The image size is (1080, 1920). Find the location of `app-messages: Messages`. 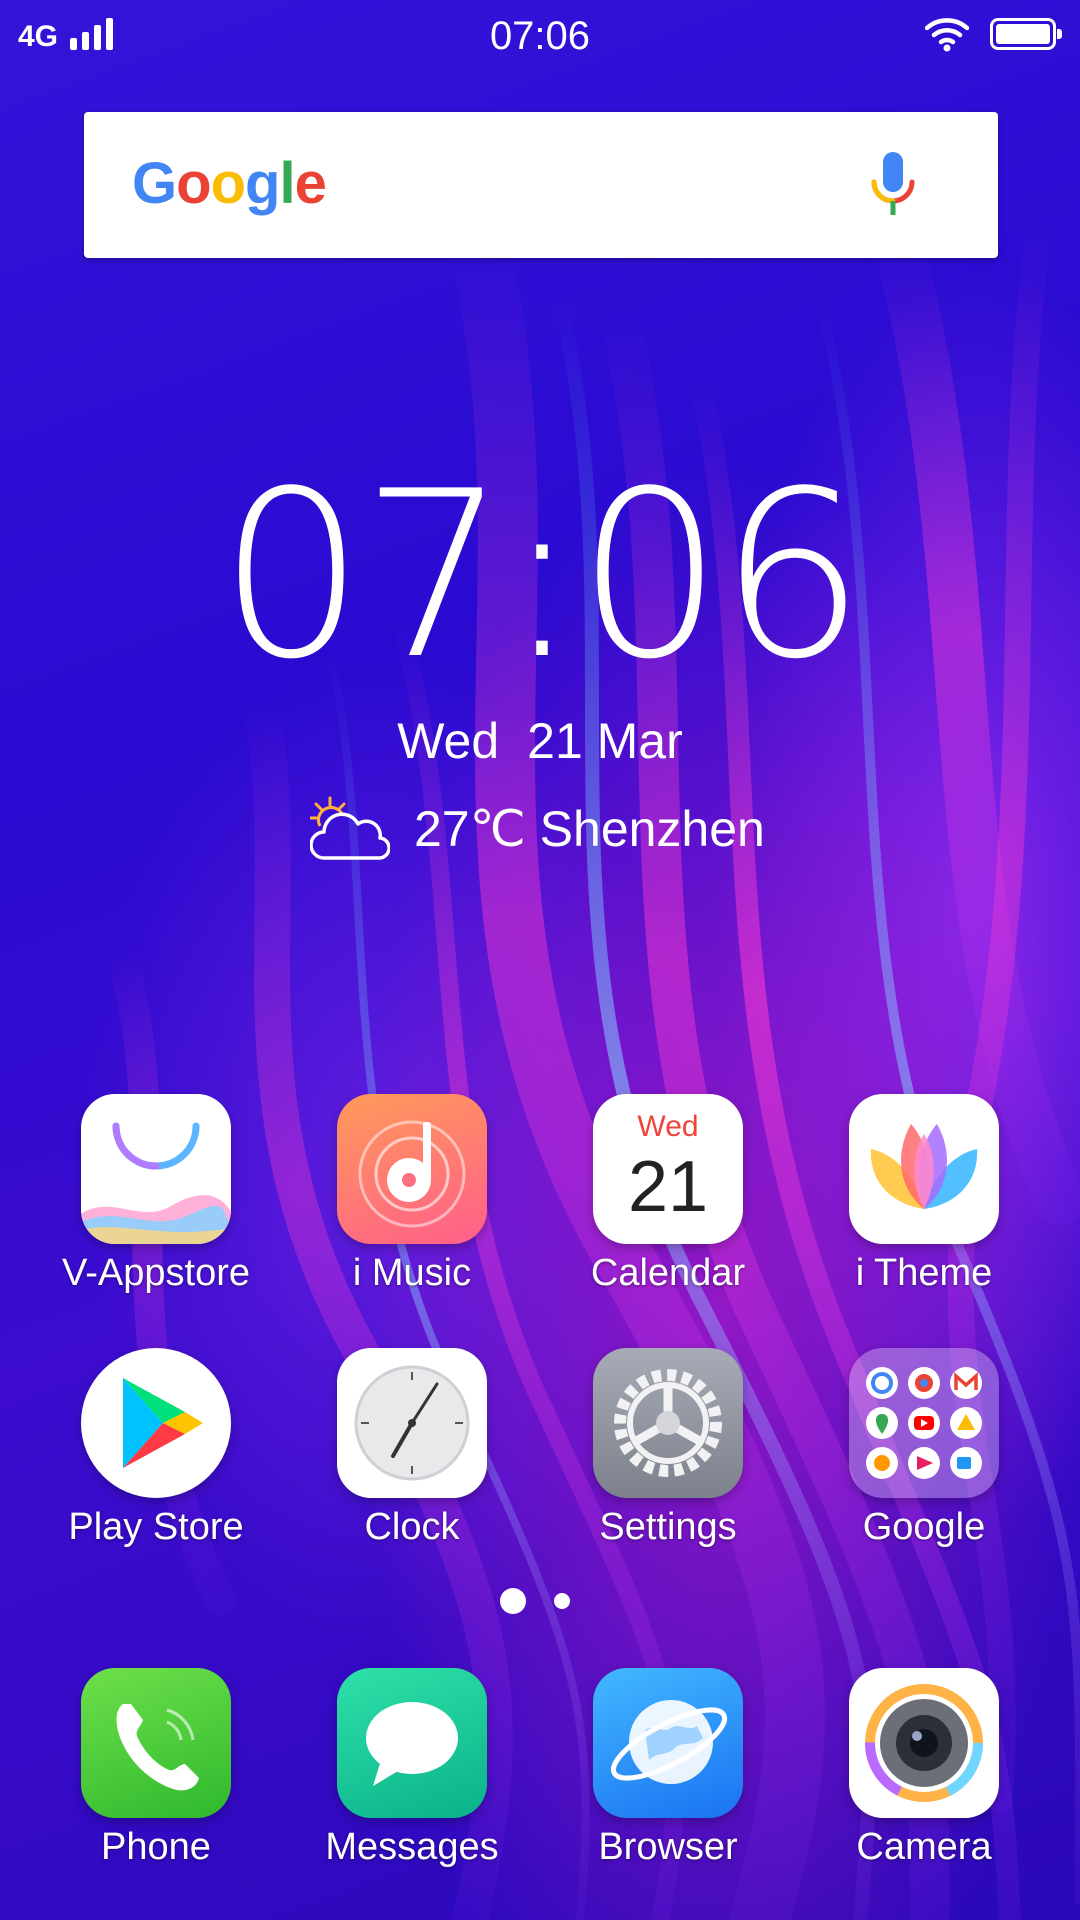

app-messages: Messages is located at coordinates (412, 1778).